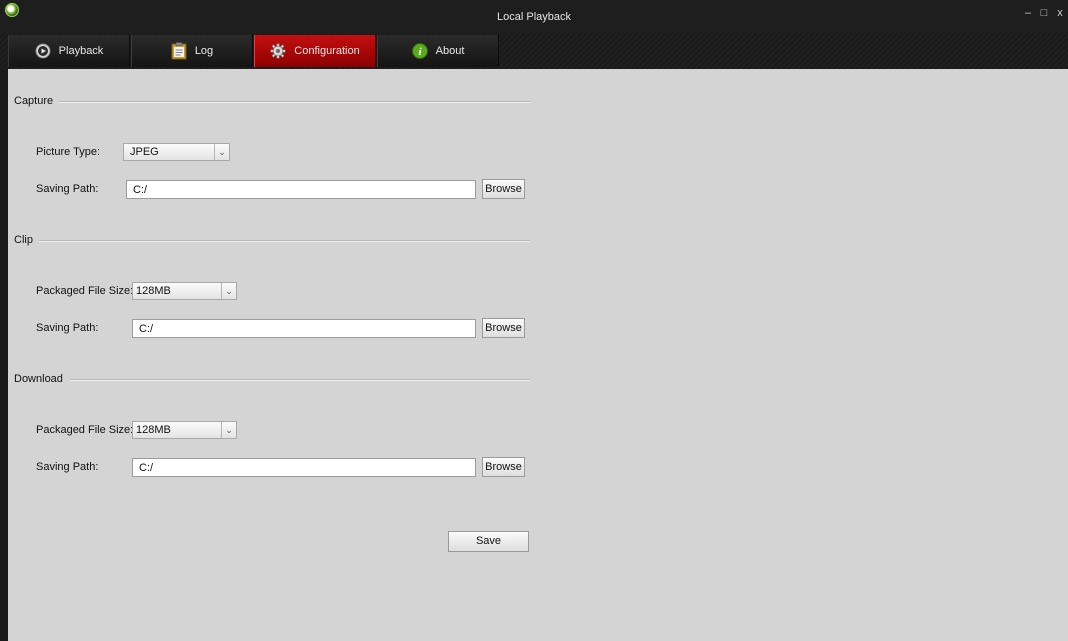 Image resolution: width=1068 pixels, height=641 pixels. I want to click on clip-browse-button: Browse, so click(503, 328).